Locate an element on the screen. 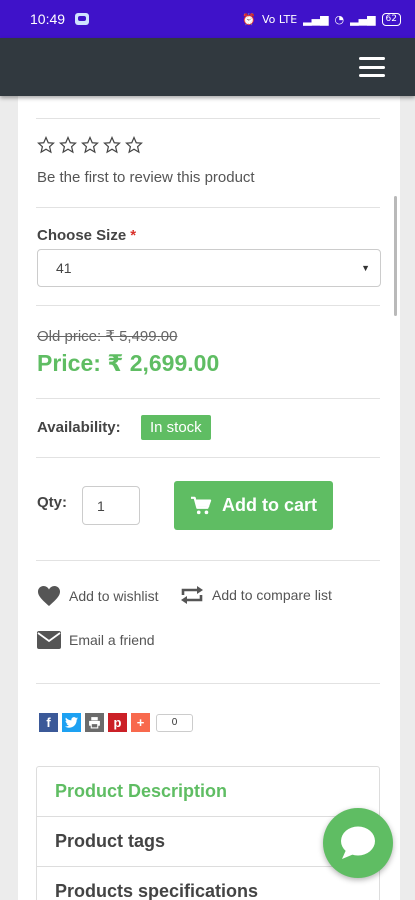 This screenshot has width=415, height=900. print-icon is located at coordinates (94, 722).